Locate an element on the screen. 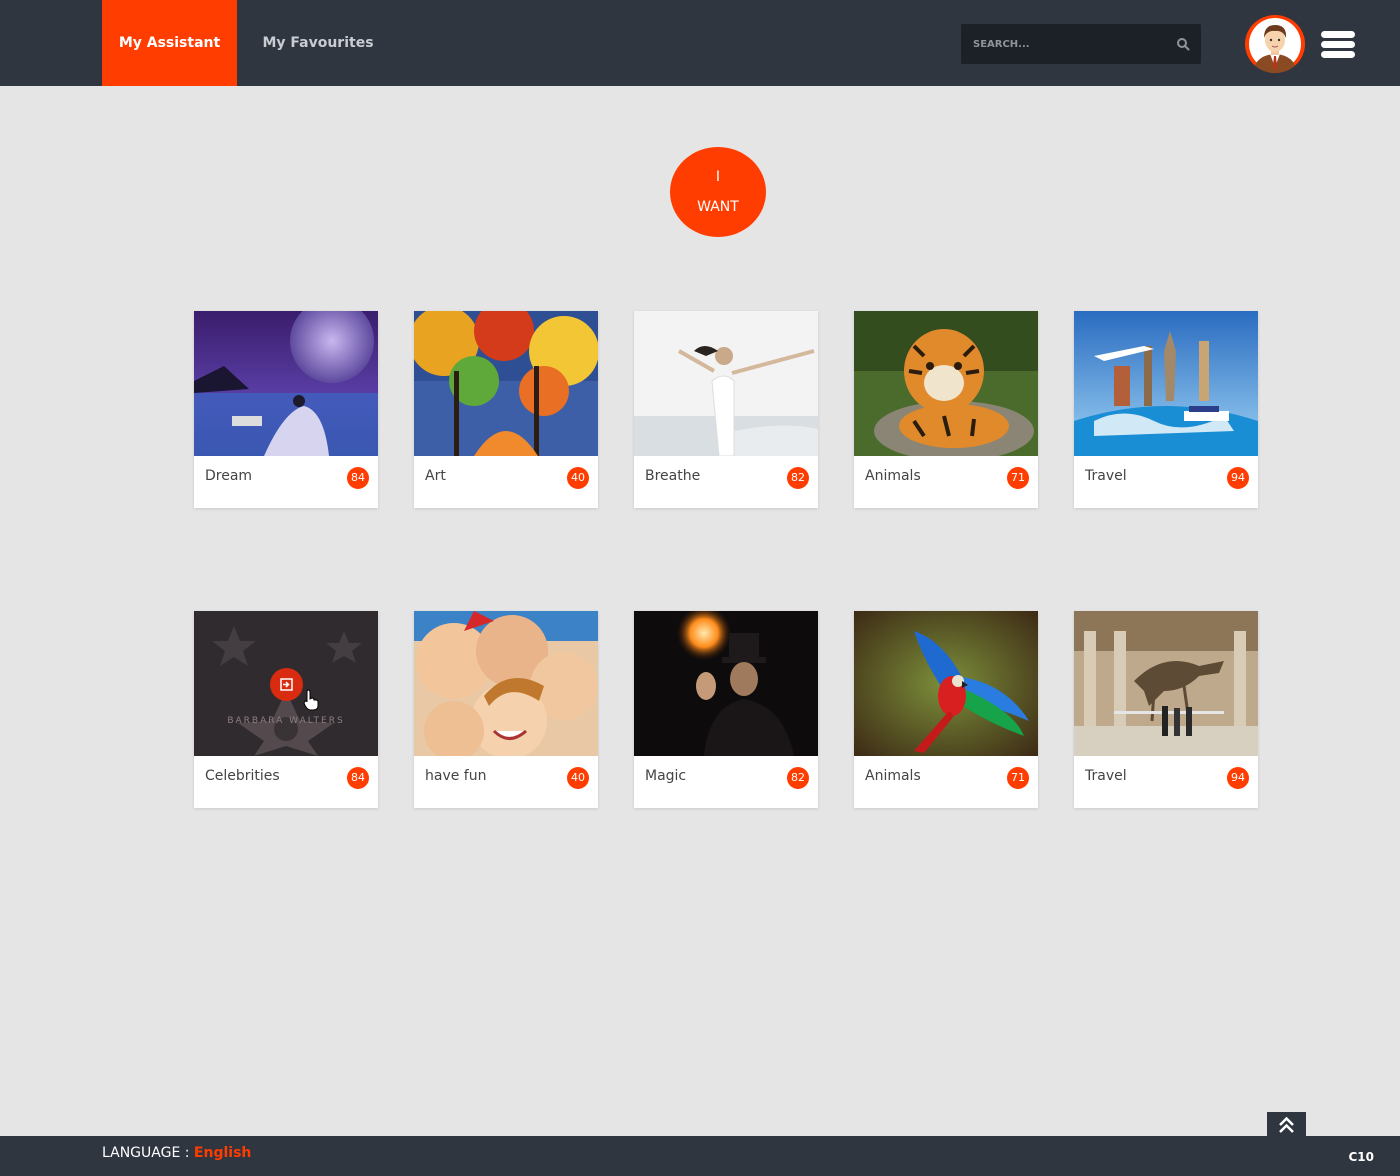  i-want-line1: I is located at coordinates (718, 177).